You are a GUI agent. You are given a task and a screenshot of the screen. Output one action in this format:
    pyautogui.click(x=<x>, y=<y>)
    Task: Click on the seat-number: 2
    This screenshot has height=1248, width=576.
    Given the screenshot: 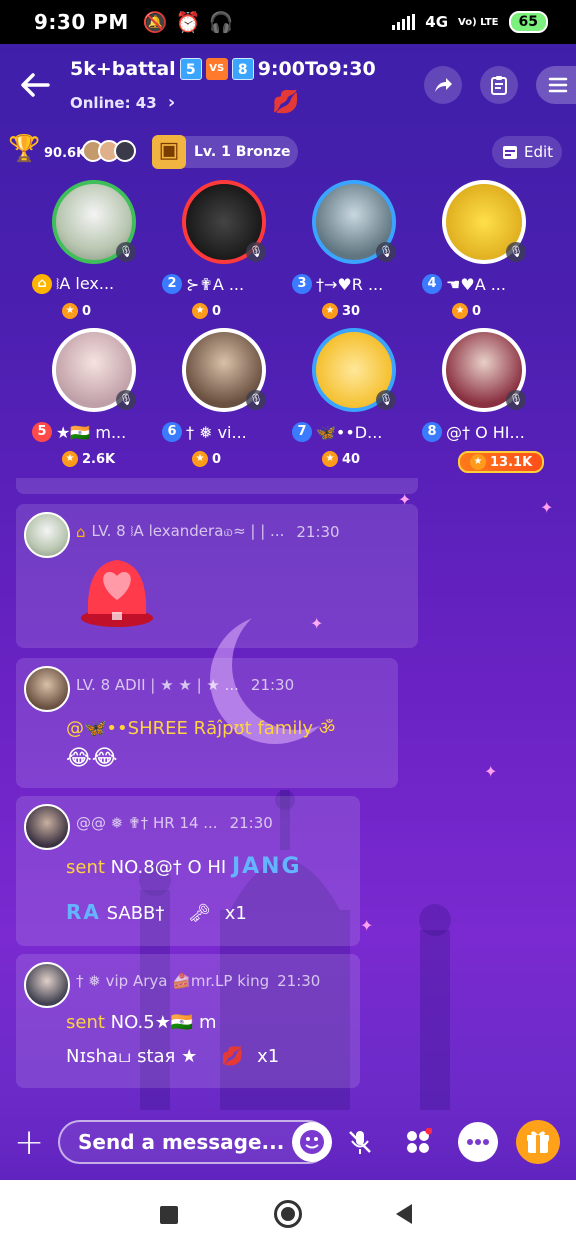 What is the action you would take?
    pyautogui.click(x=172, y=284)
    